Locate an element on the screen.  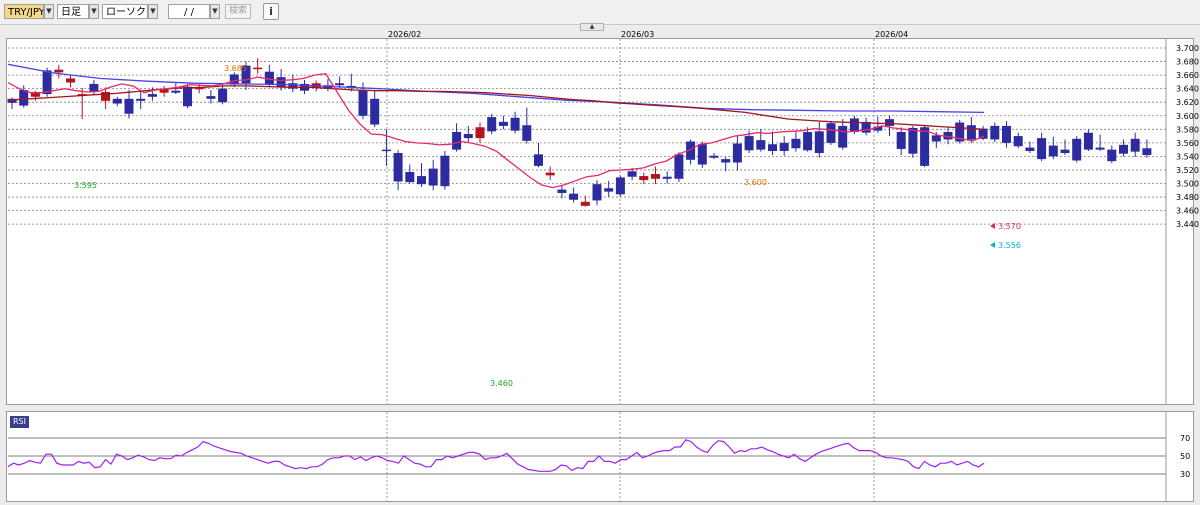
y-tick-label: 3.600 is located at coordinates (1187, 116).